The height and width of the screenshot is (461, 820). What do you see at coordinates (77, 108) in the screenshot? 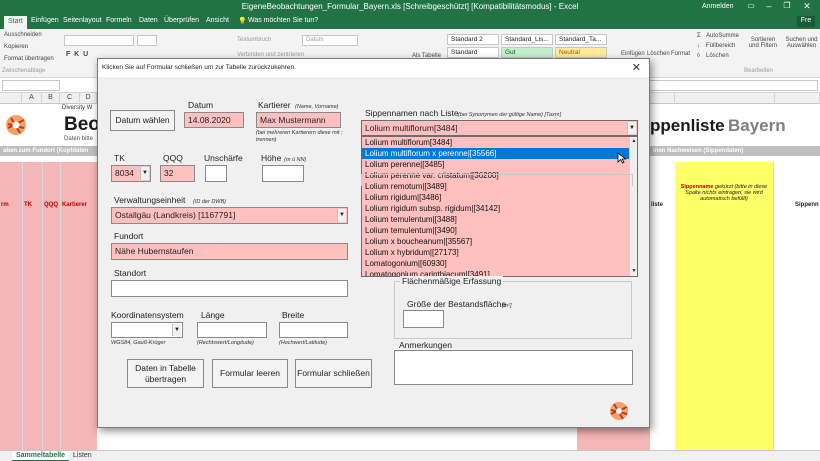
I see `org-label: Diversity W` at bounding box center [77, 108].